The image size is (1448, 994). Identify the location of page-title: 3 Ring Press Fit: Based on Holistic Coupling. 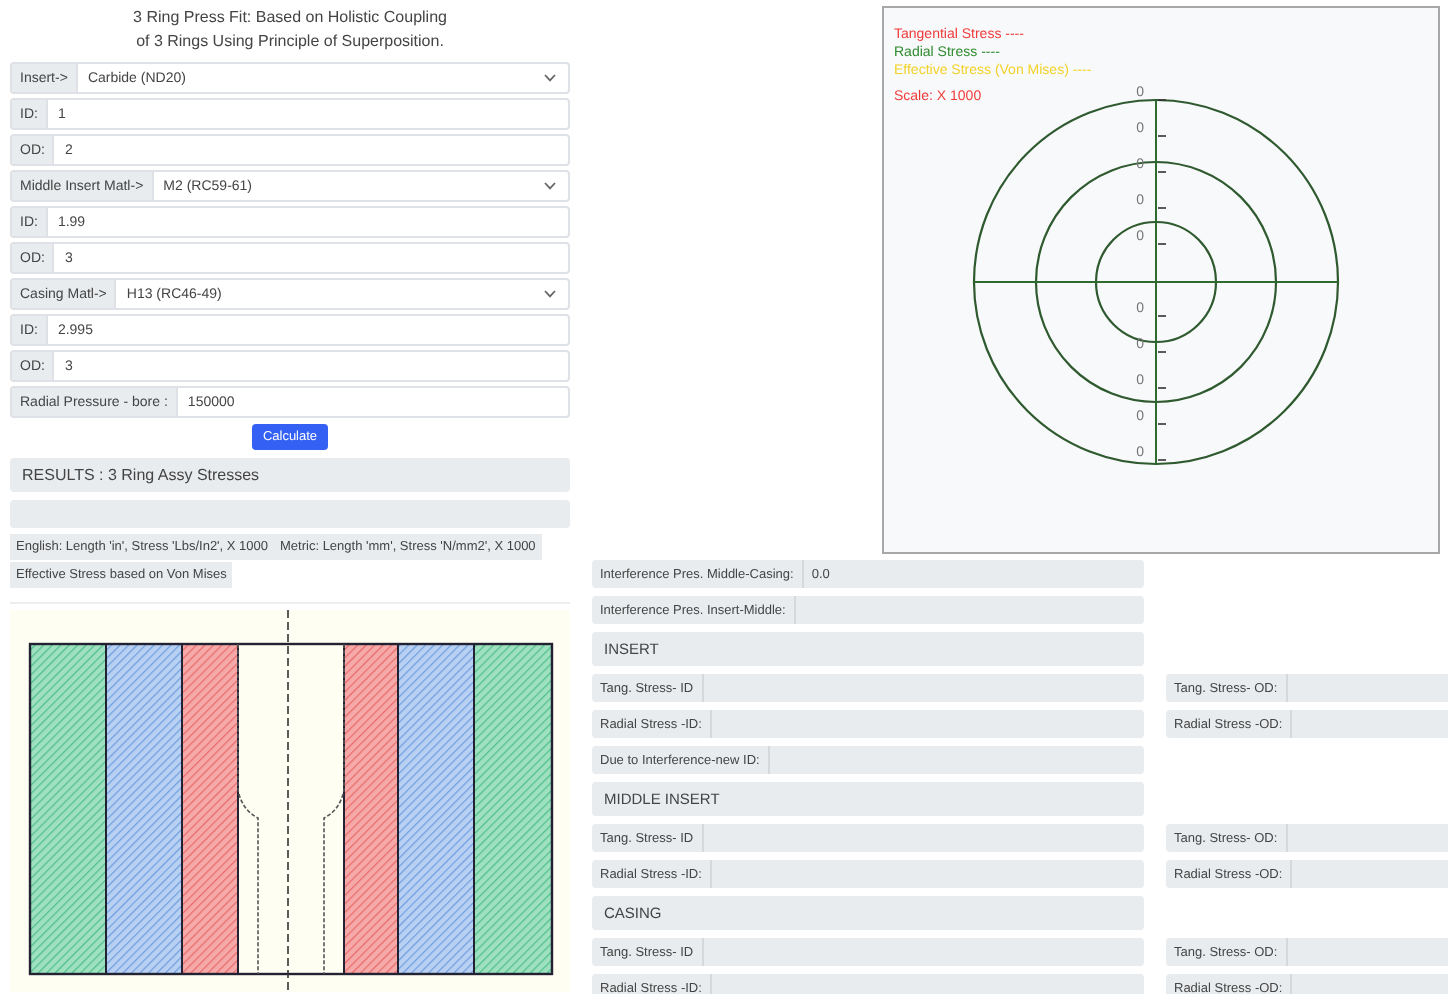
(290, 18).